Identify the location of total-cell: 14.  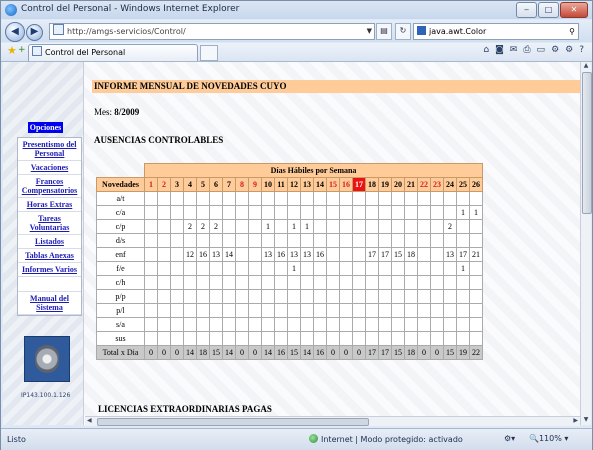
(190, 352).